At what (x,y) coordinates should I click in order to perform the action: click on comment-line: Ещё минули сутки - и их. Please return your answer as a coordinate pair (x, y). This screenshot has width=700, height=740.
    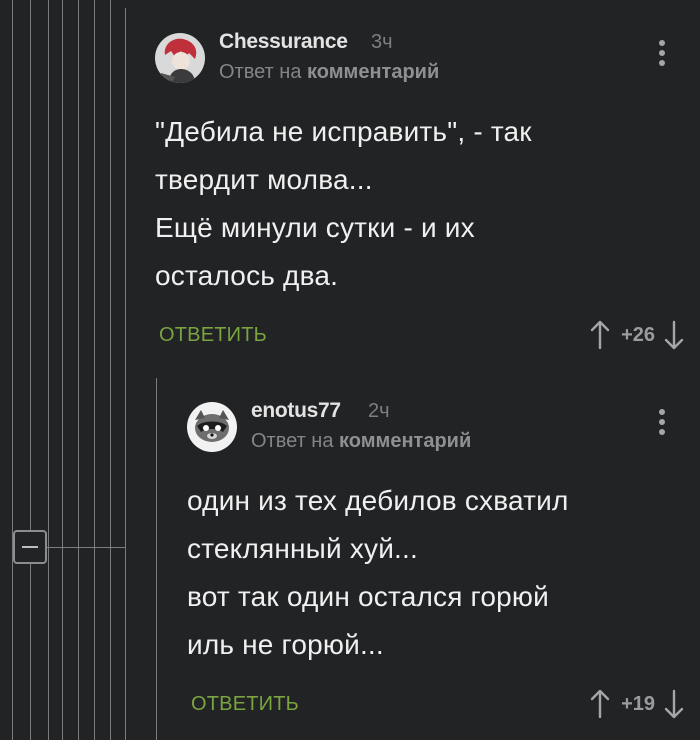
    Looking at the image, I should click on (315, 227).